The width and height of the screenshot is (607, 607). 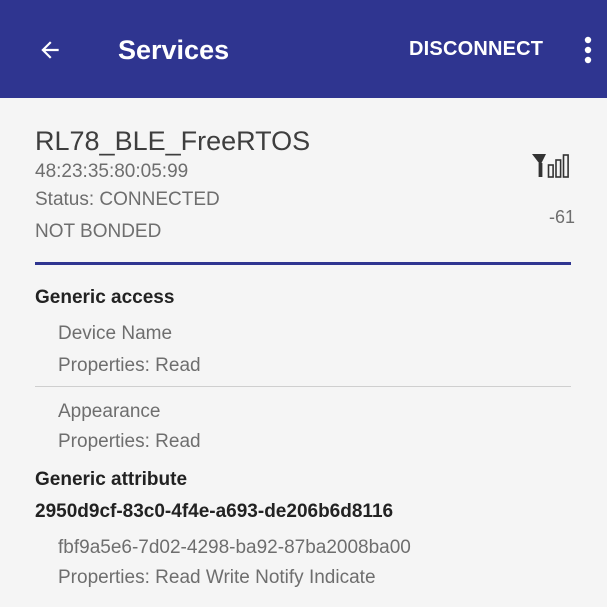 What do you see at coordinates (173, 141) in the screenshot?
I see `device-name: RL78_BLE_FreeRTOS` at bounding box center [173, 141].